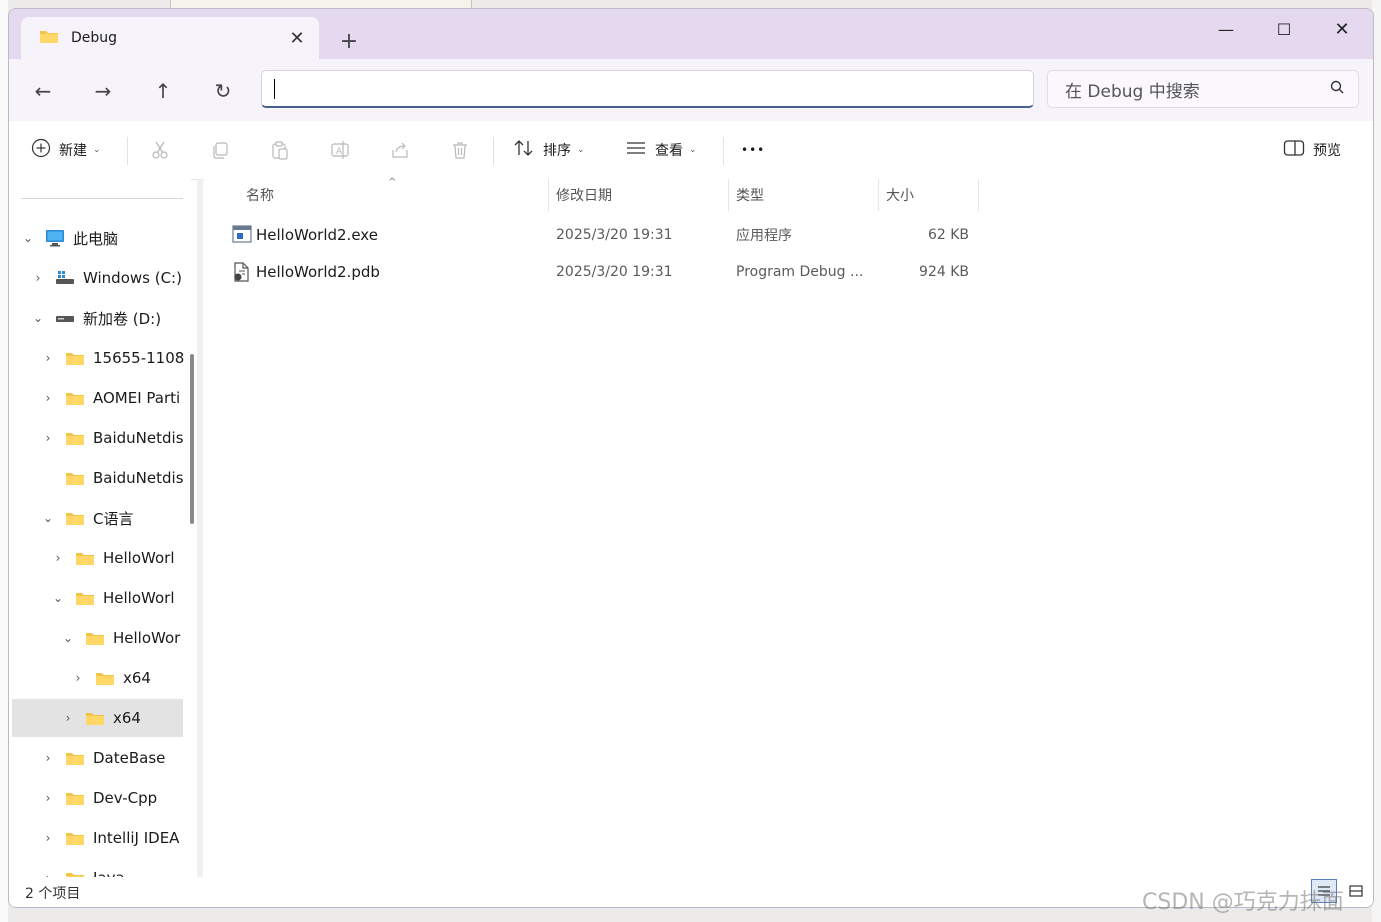 The width and height of the screenshot is (1381, 922). I want to click on view-button: 查看 ⌄, so click(661, 150).